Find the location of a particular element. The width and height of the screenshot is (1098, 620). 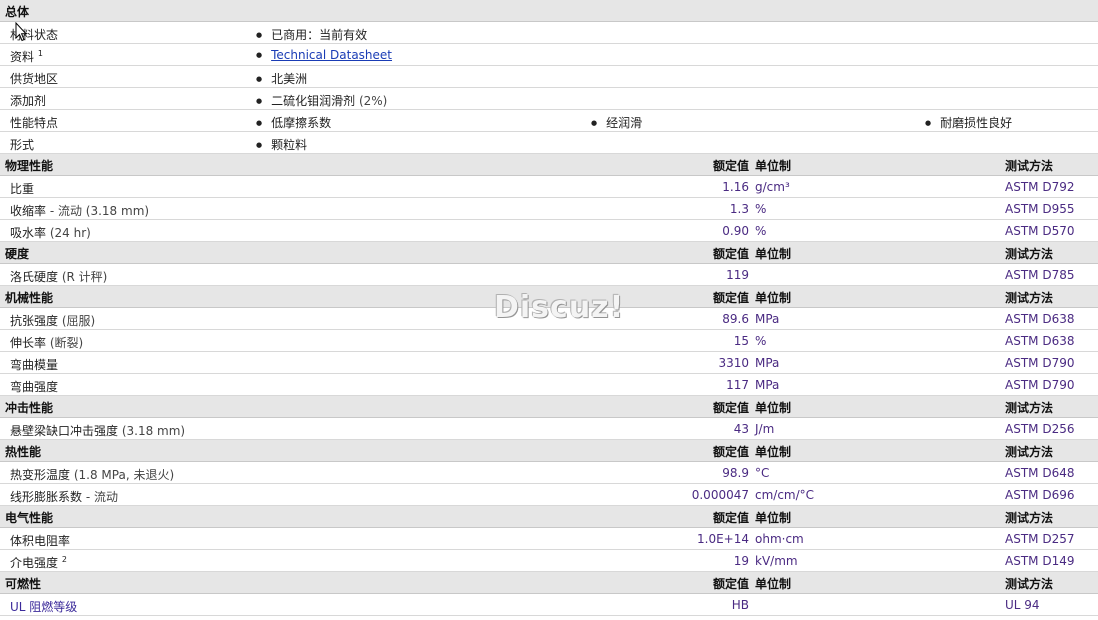

nominal-value: 1.3 is located at coordinates (739, 209).